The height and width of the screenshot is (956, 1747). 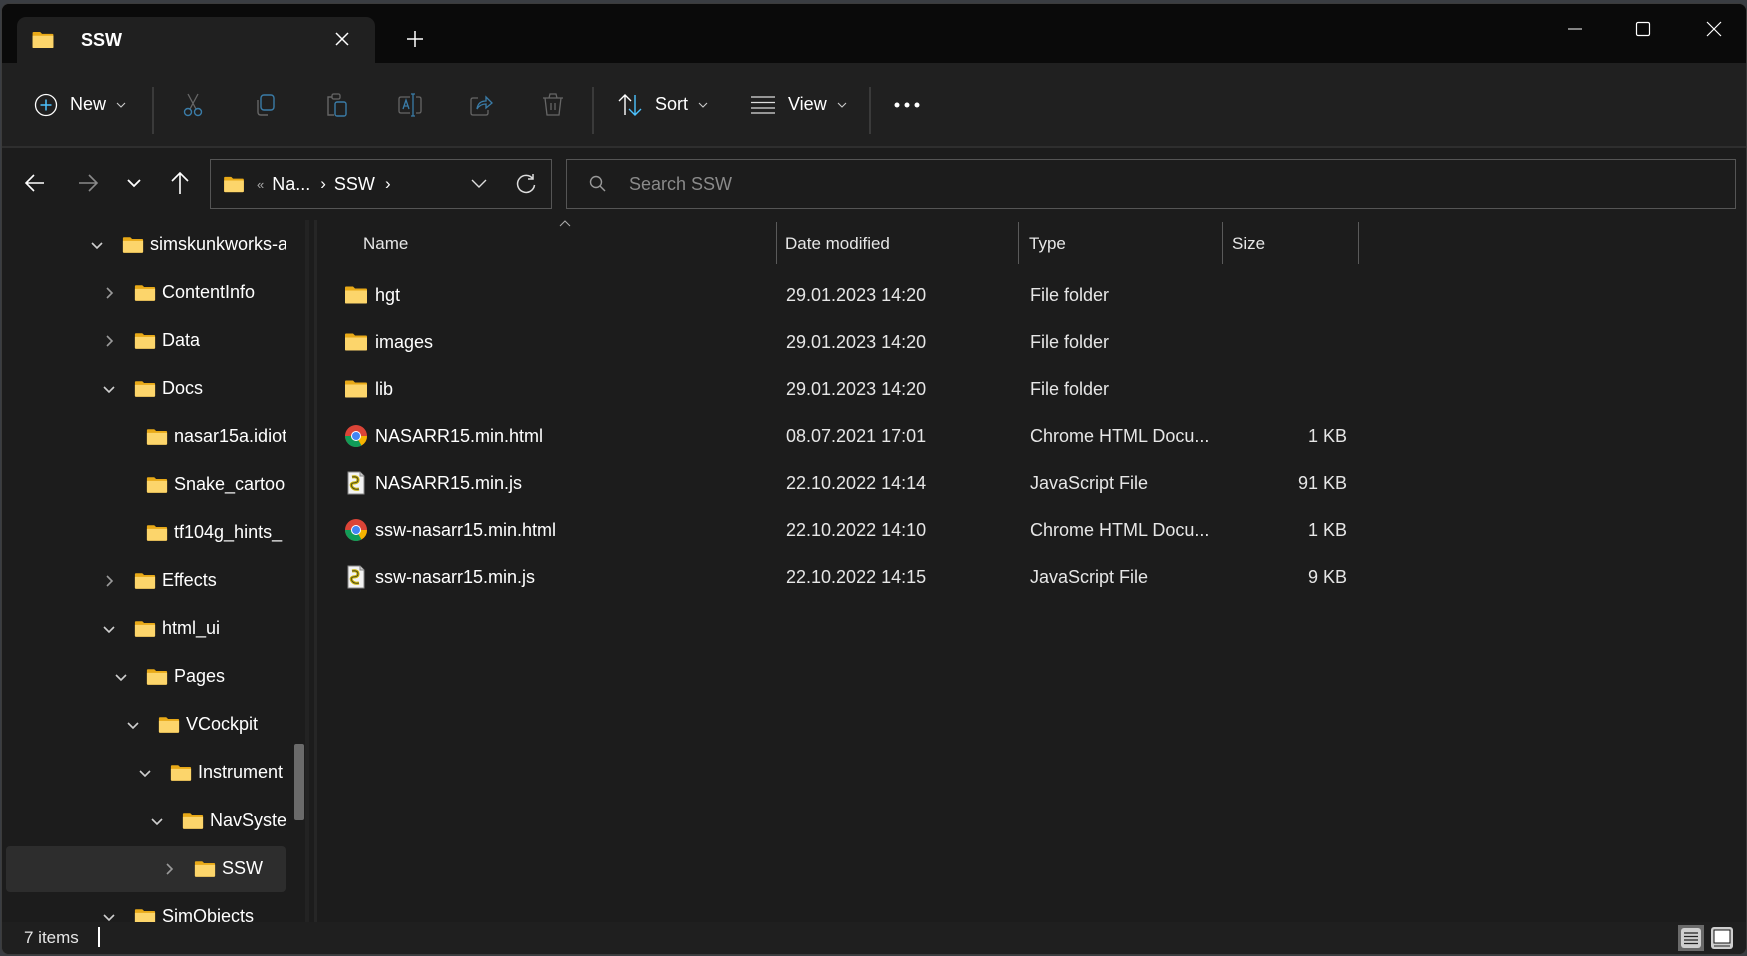 I want to click on tab-ssw: SSW, so click(x=196, y=40).